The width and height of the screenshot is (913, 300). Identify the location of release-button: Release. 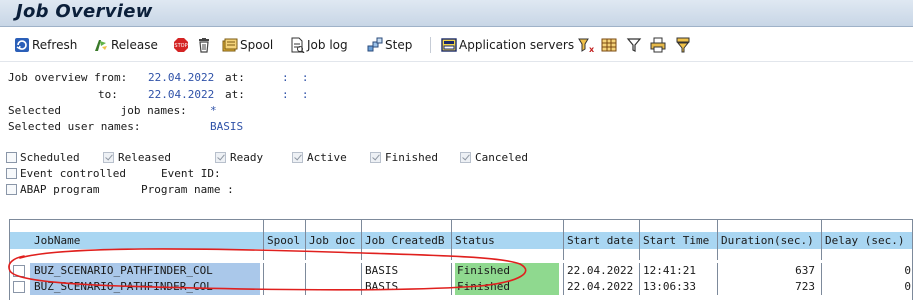
(125, 45).